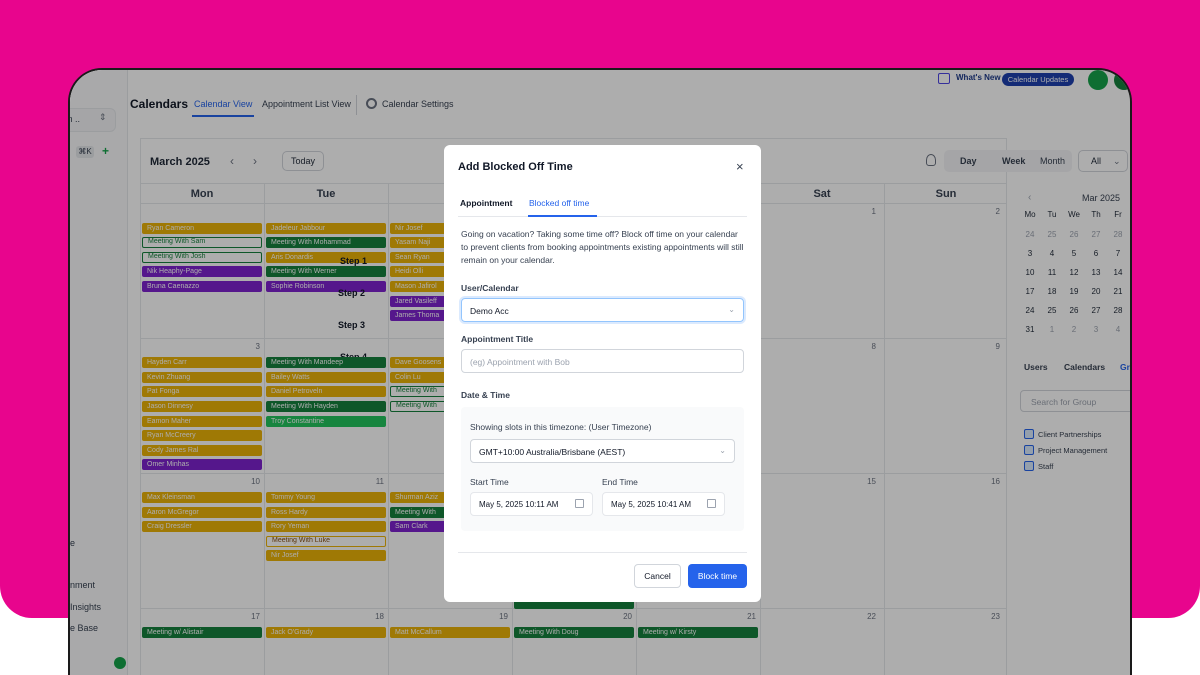  I want to click on active-tab-indicator, so click(562, 216).